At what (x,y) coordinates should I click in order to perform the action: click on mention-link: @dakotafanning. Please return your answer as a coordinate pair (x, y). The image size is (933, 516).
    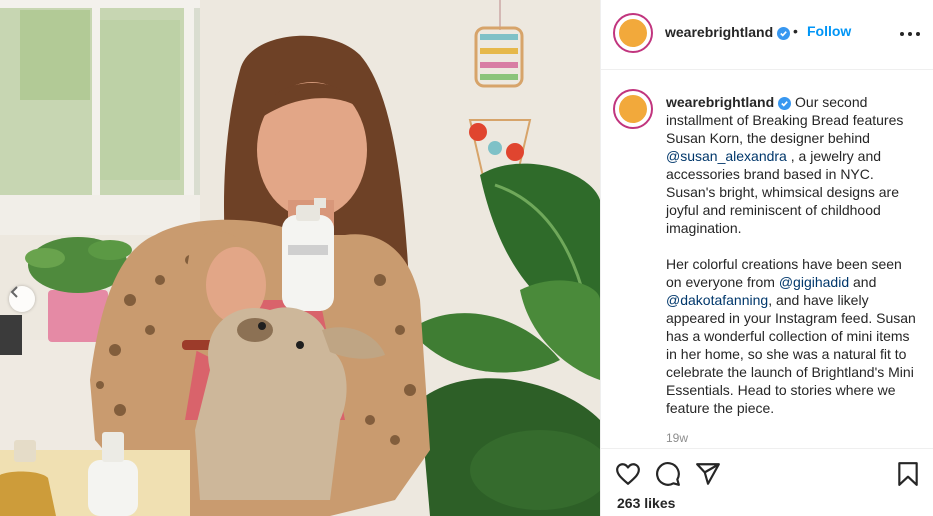
    Looking at the image, I should click on (717, 300).